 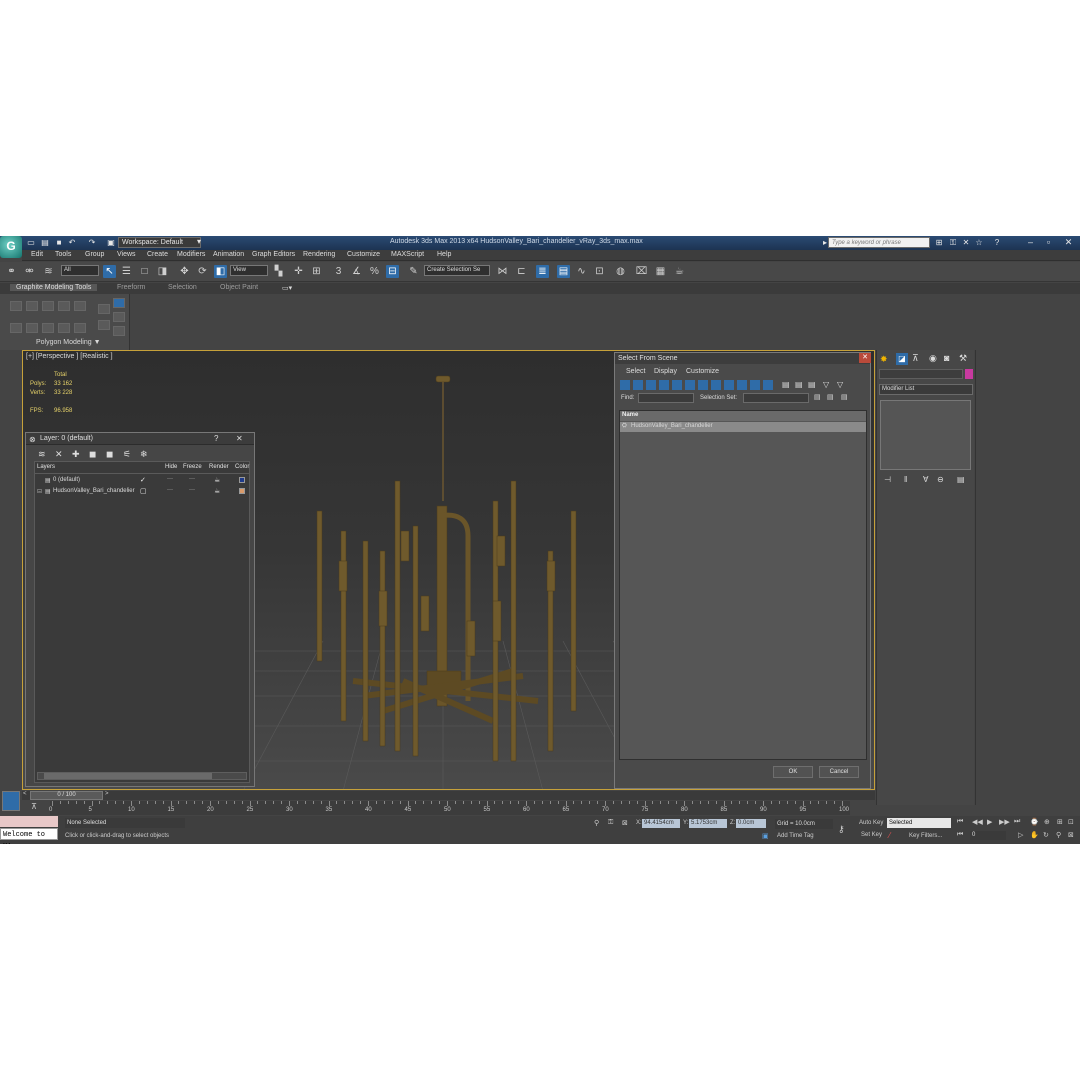 I want to click on filter-hidden-icon, so click(x=768, y=385).